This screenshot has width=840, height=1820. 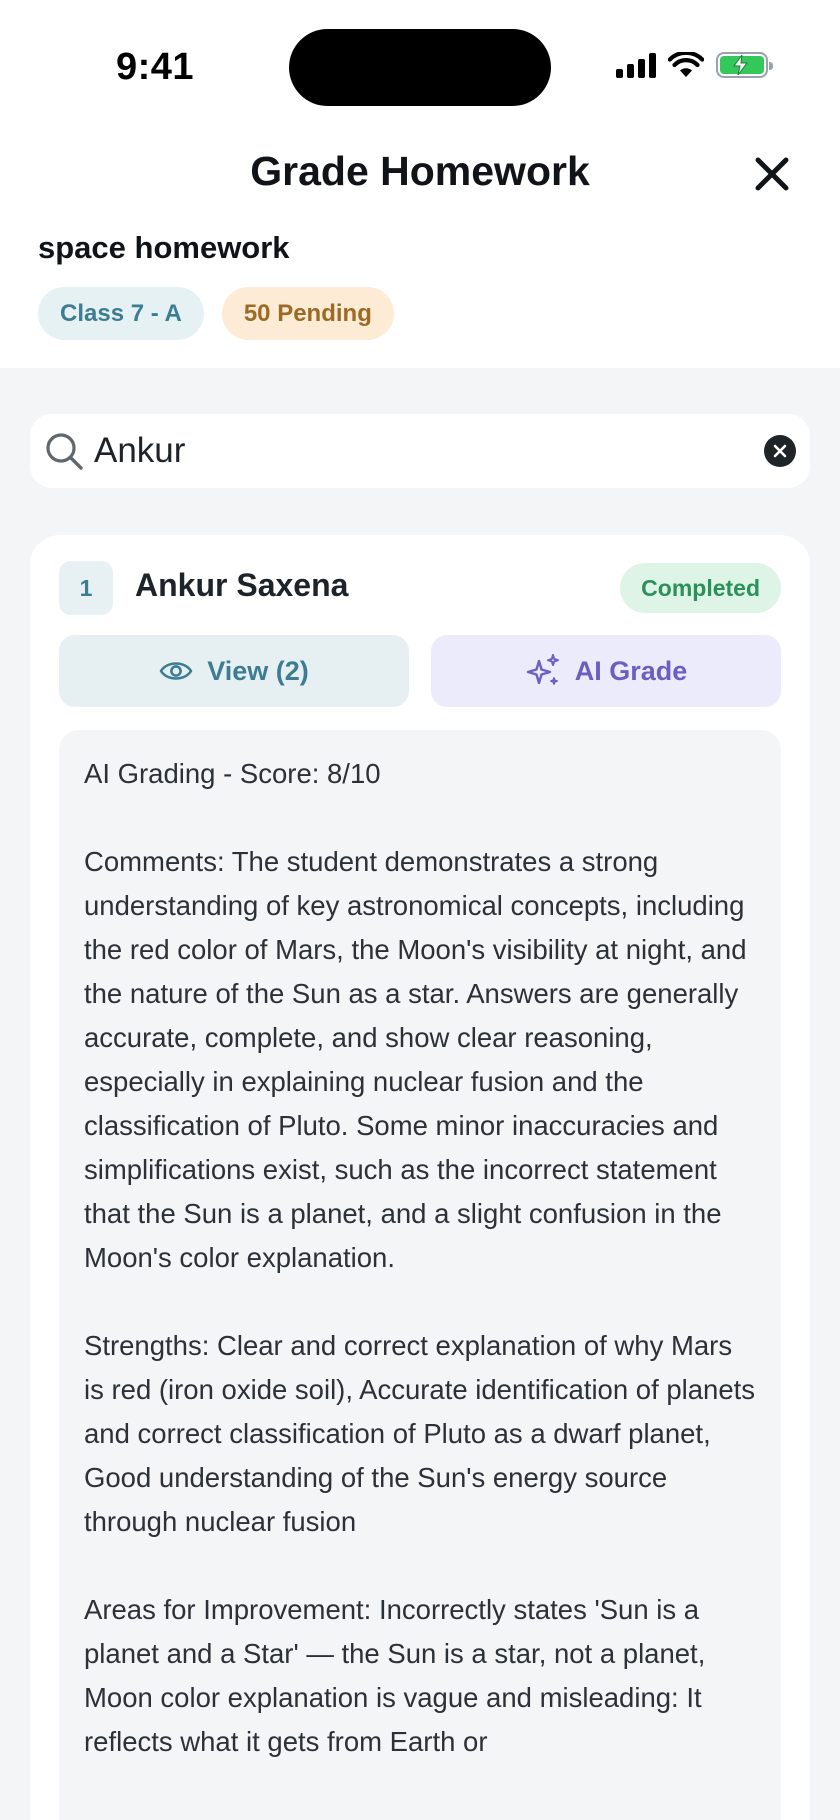 What do you see at coordinates (164, 247) in the screenshot?
I see `homework-title: space homework` at bounding box center [164, 247].